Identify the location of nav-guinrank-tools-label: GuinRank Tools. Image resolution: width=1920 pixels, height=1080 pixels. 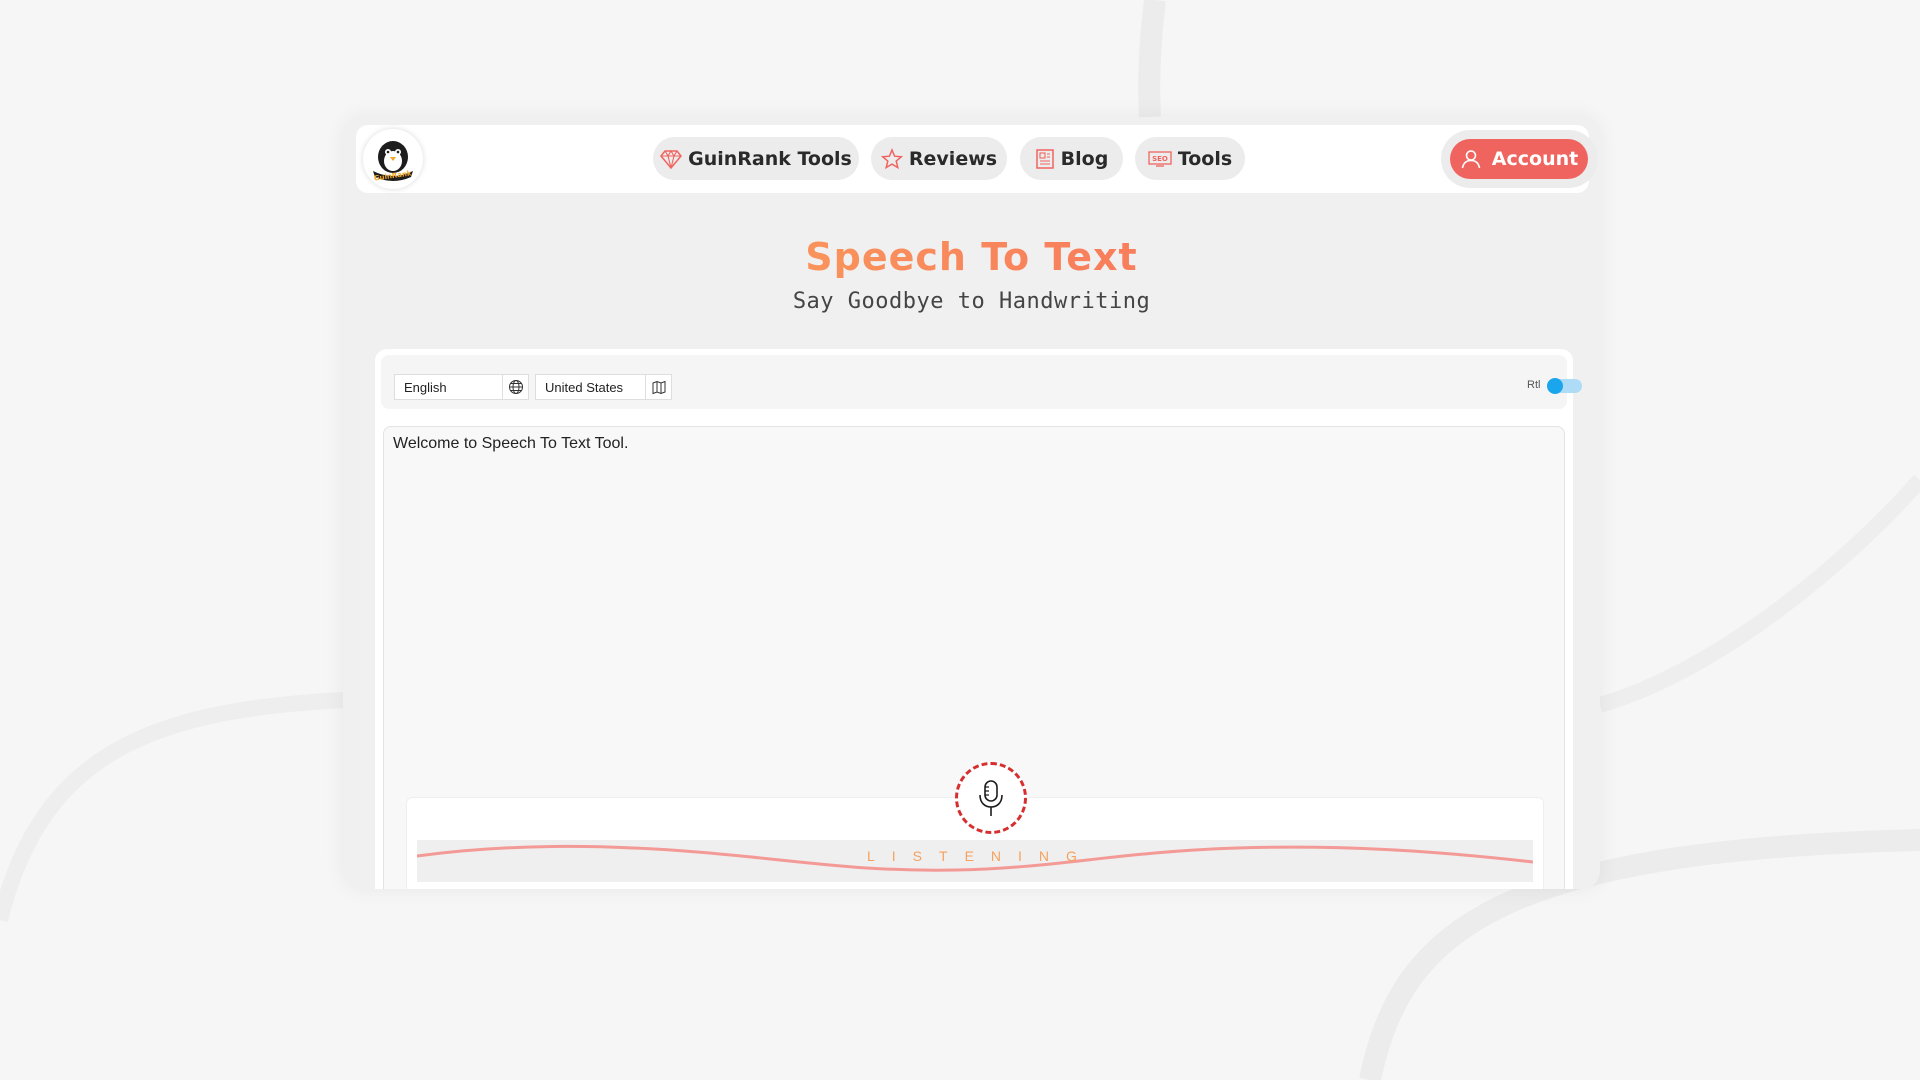
(770, 158).